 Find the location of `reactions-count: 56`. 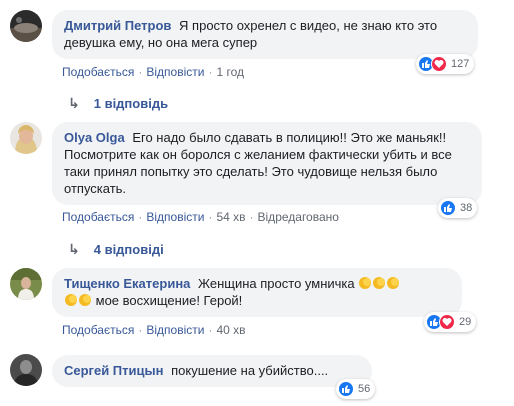

reactions-count: 56 is located at coordinates (364, 389).